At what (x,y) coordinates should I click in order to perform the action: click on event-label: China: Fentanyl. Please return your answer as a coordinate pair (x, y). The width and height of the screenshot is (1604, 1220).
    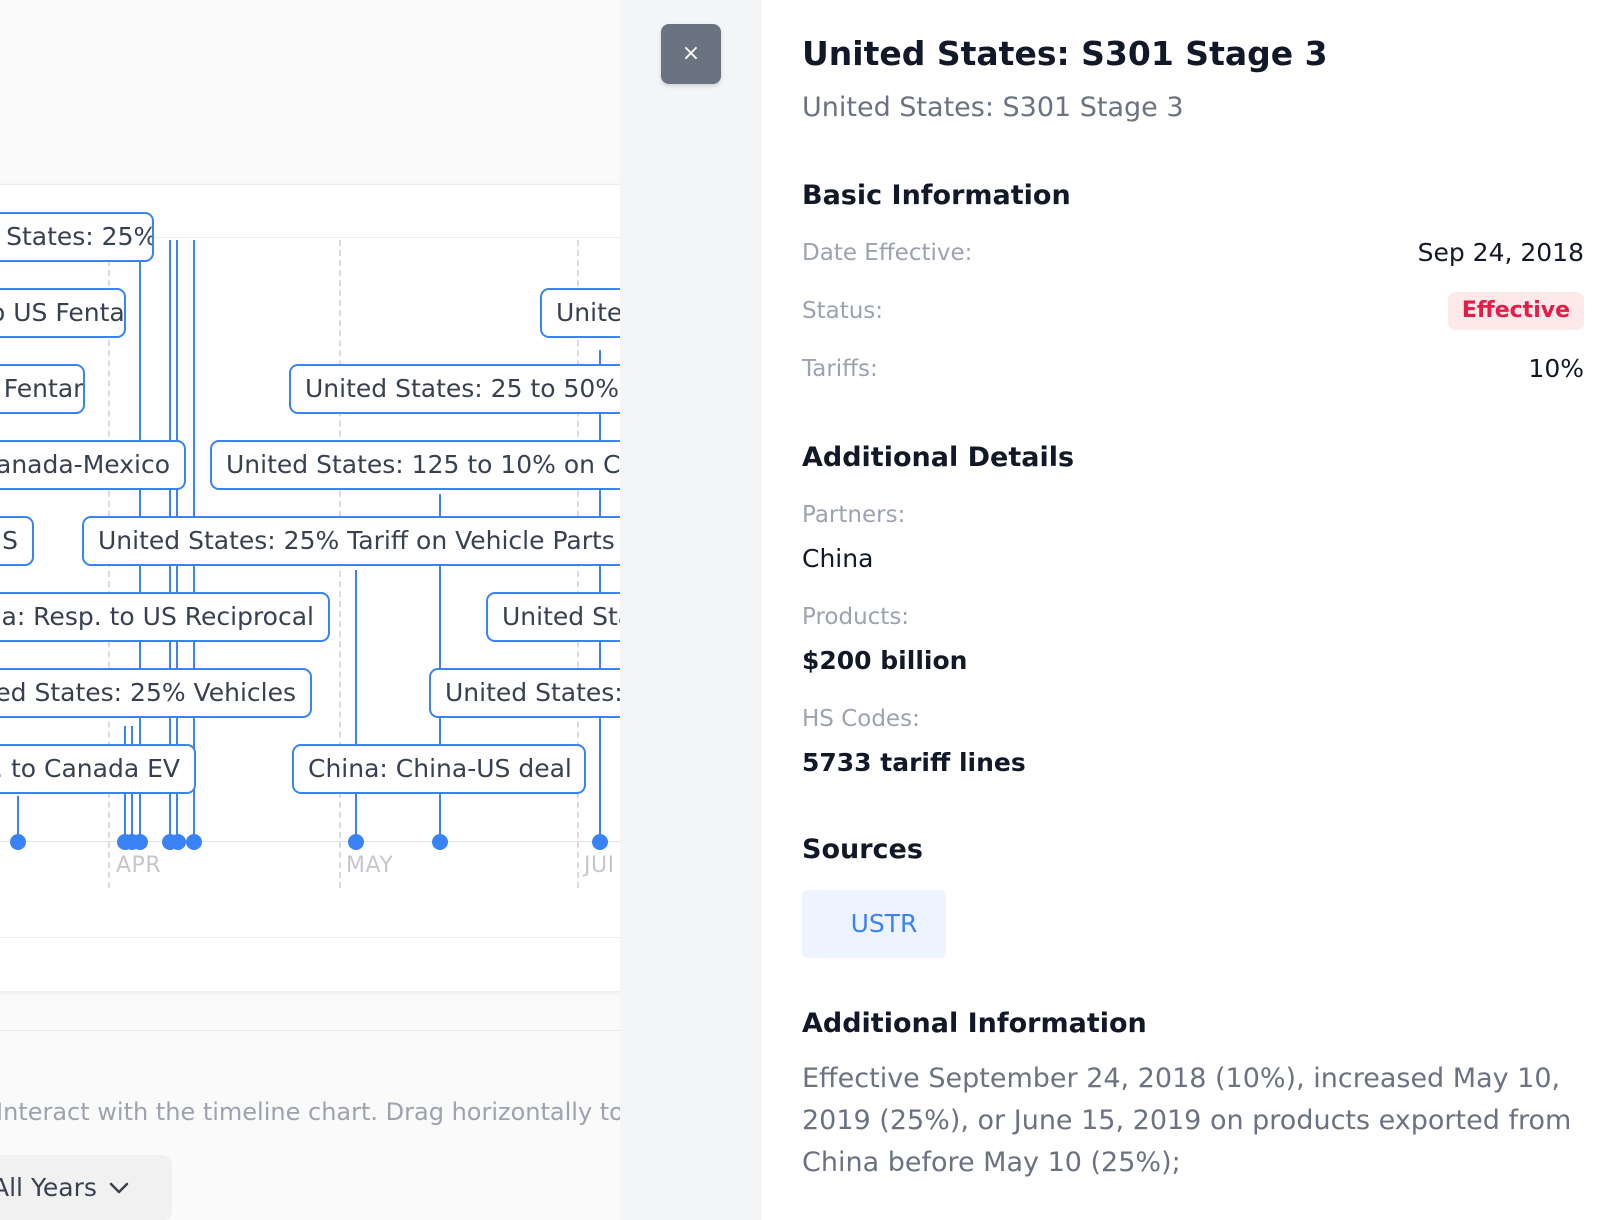
    Looking at the image, I should click on (42, 389).